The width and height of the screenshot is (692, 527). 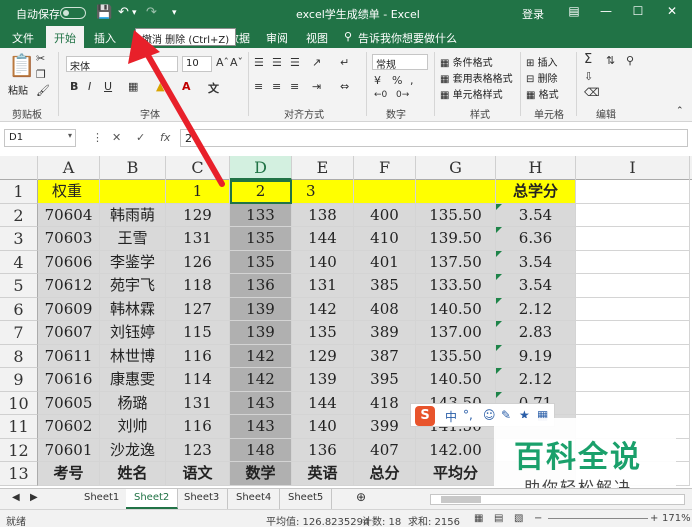 I want to click on cell-b9: 康惠雯, so click(x=133, y=380).